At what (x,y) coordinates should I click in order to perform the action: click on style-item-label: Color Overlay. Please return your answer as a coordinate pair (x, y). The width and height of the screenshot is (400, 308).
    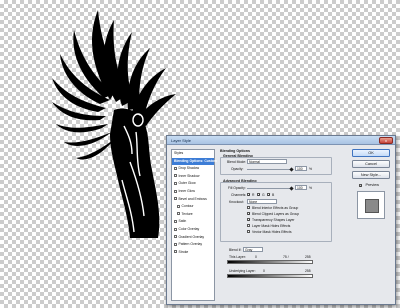
    Looking at the image, I should click on (189, 228).